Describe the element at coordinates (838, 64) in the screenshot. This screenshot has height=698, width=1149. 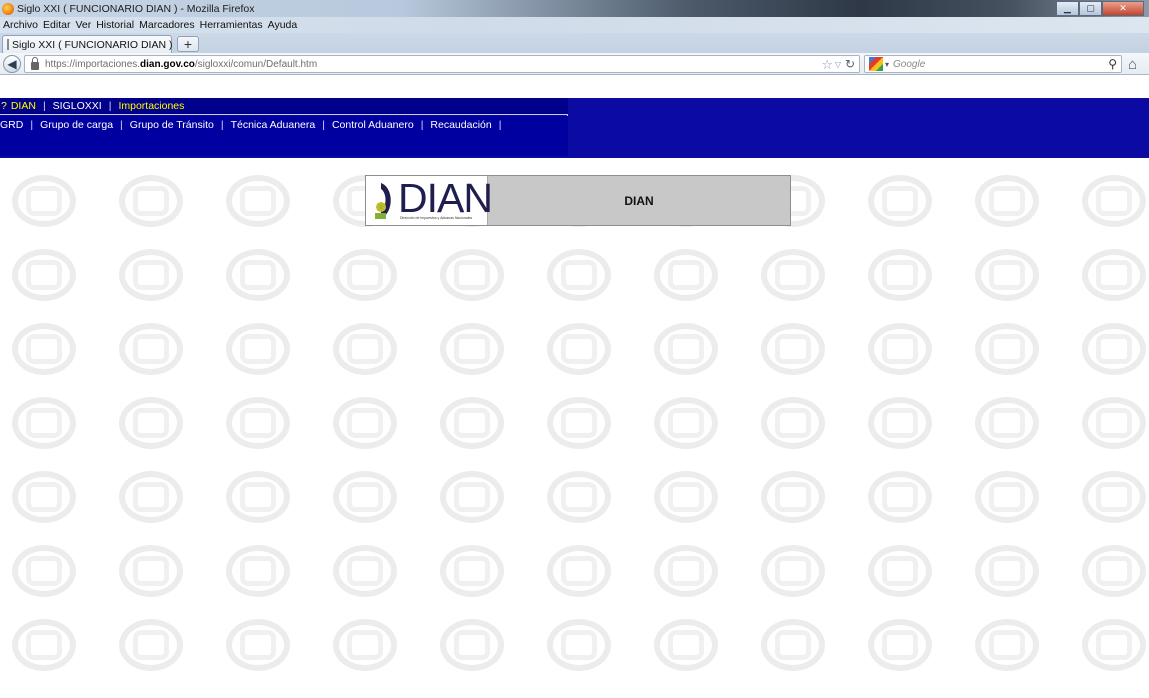
I see `history-dropdown-icon: ▽` at that location.